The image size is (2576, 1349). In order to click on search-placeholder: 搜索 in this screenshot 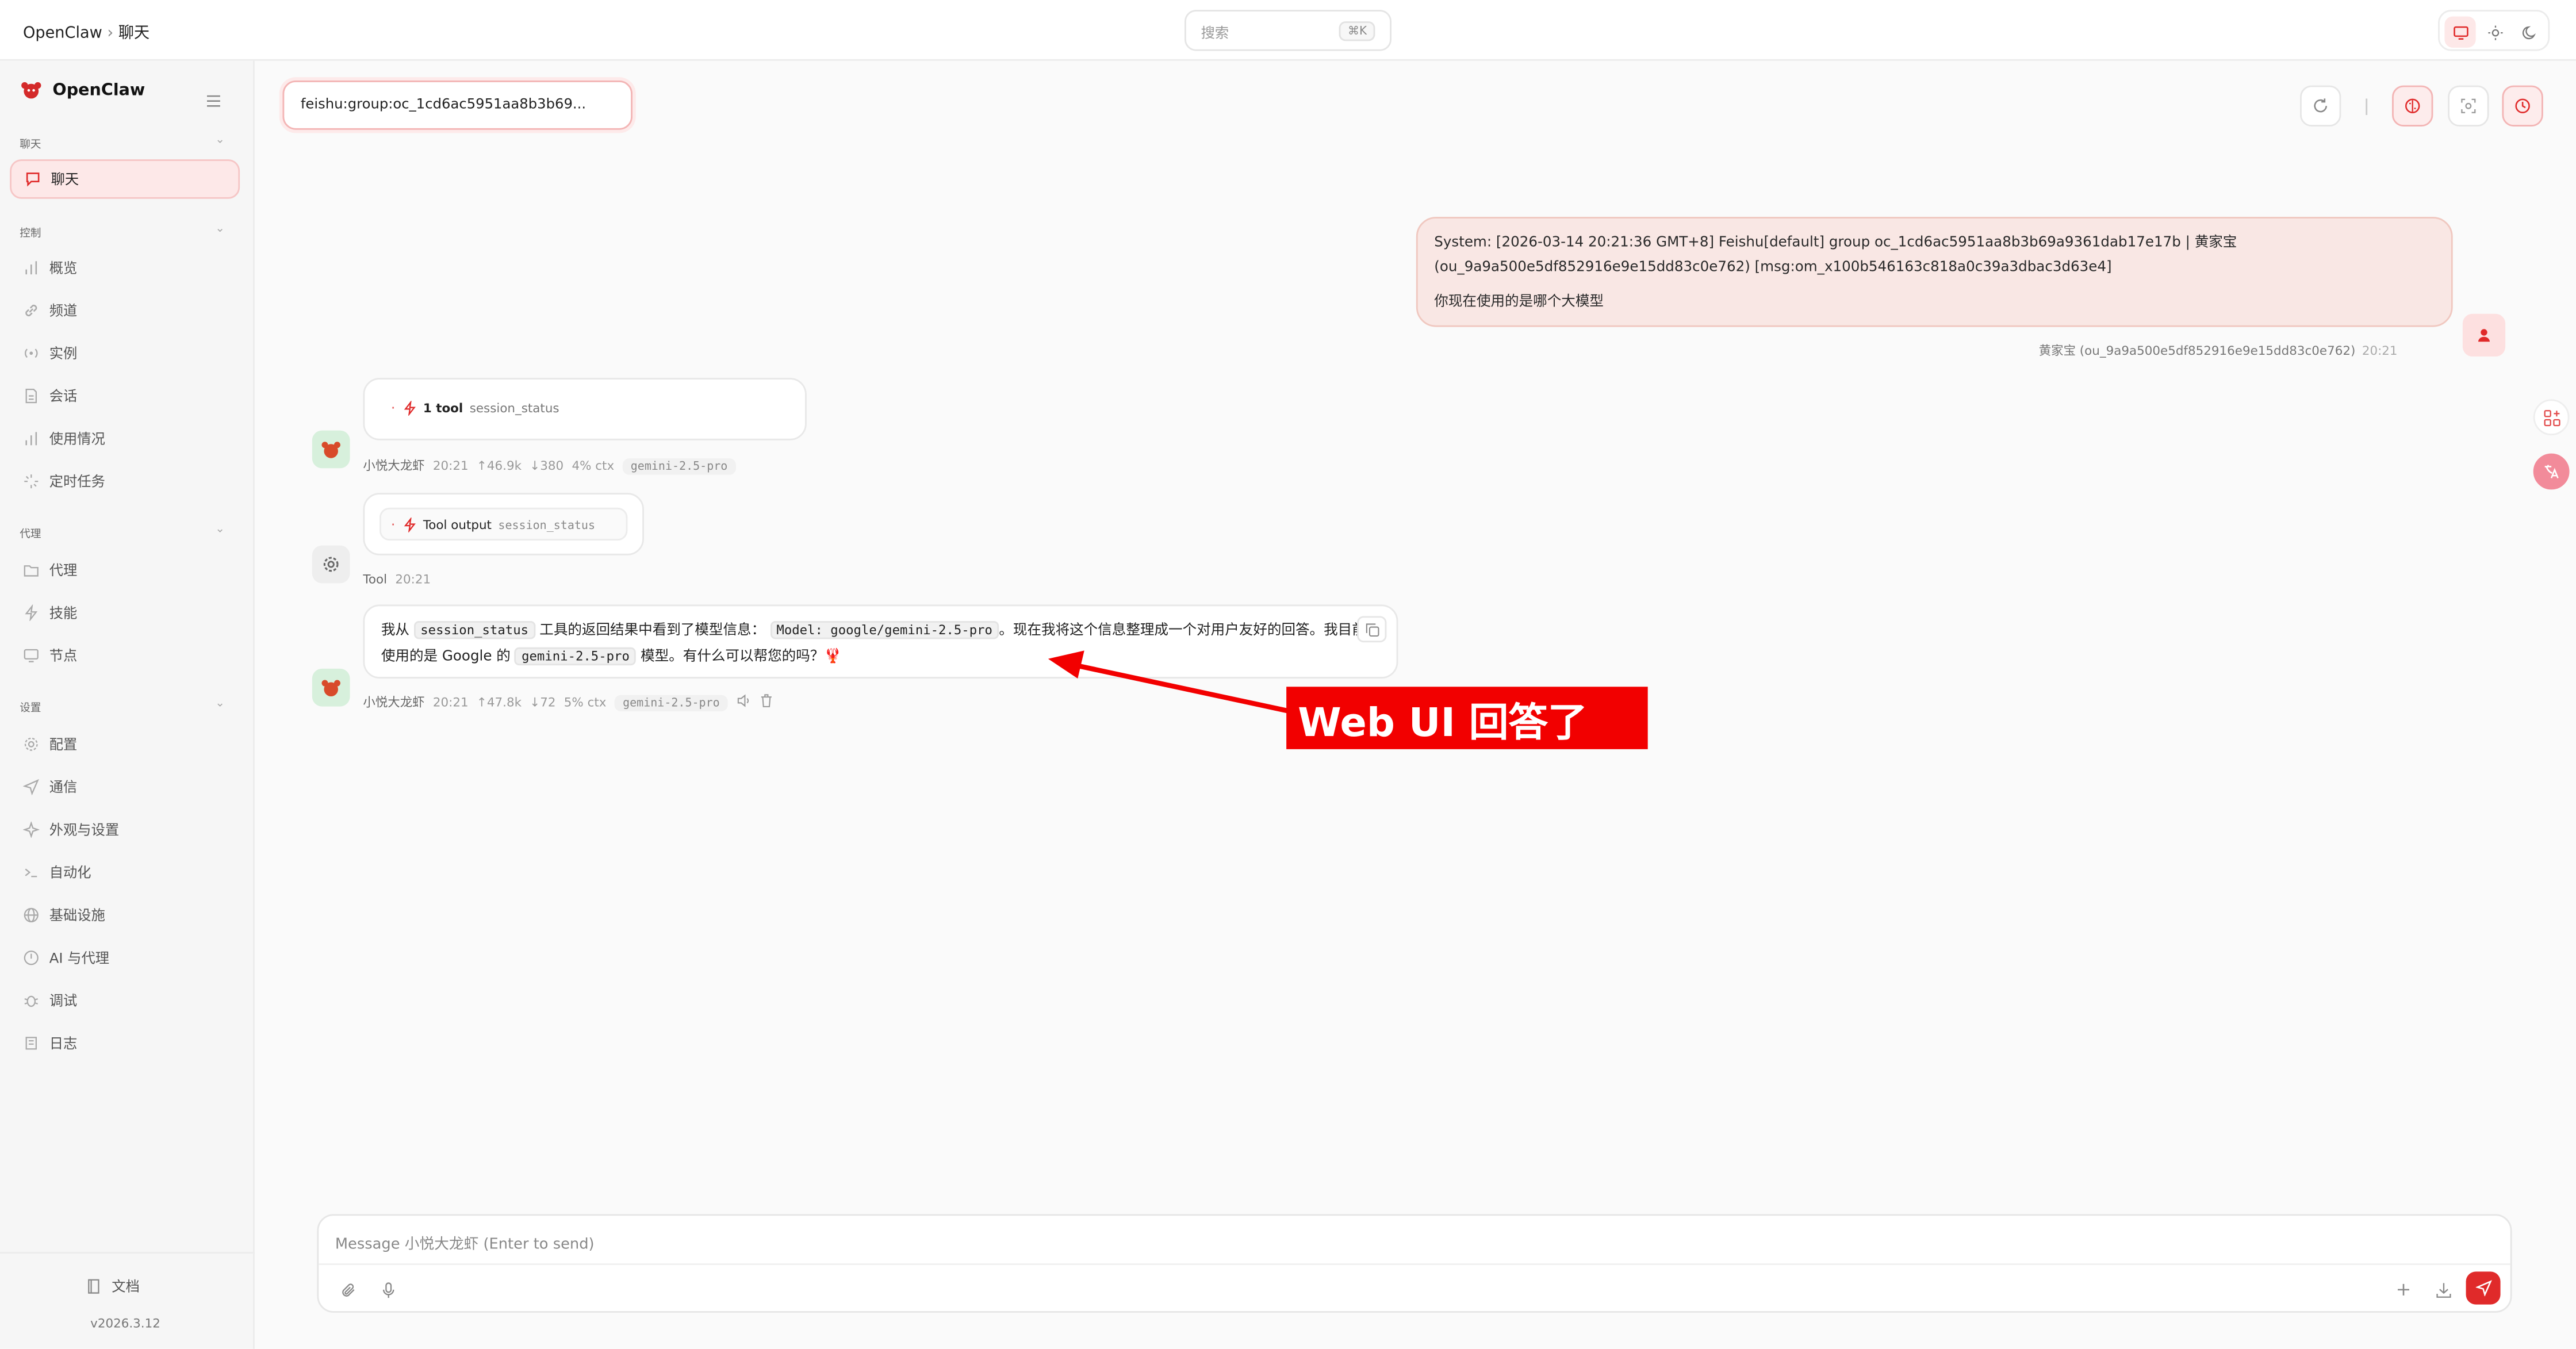, I will do `click(1215, 34)`.